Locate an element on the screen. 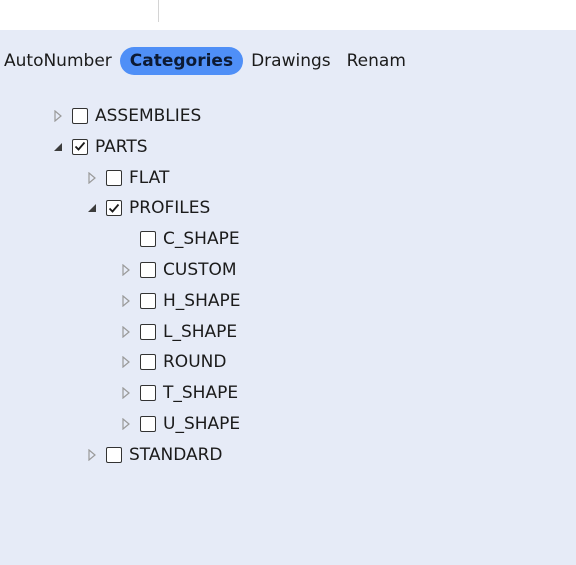 This screenshot has width=576, height=565. tree-item-label: T_SHAPE is located at coordinates (201, 393).